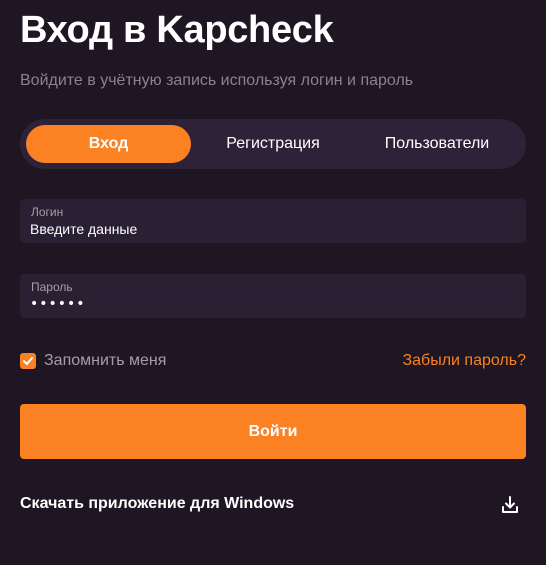 This screenshot has width=546, height=565. What do you see at coordinates (270, 304) in the screenshot?
I see `password-input` at bounding box center [270, 304].